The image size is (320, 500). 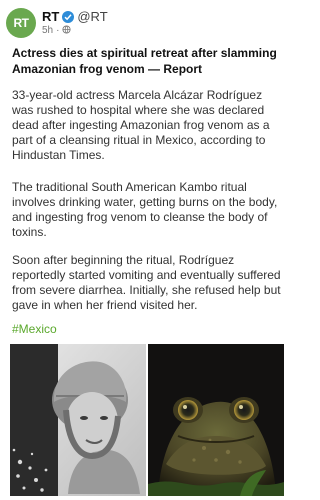 What do you see at coordinates (34, 329) in the screenshot?
I see `hashtag-link: #Mexico` at bounding box center [34, 329].